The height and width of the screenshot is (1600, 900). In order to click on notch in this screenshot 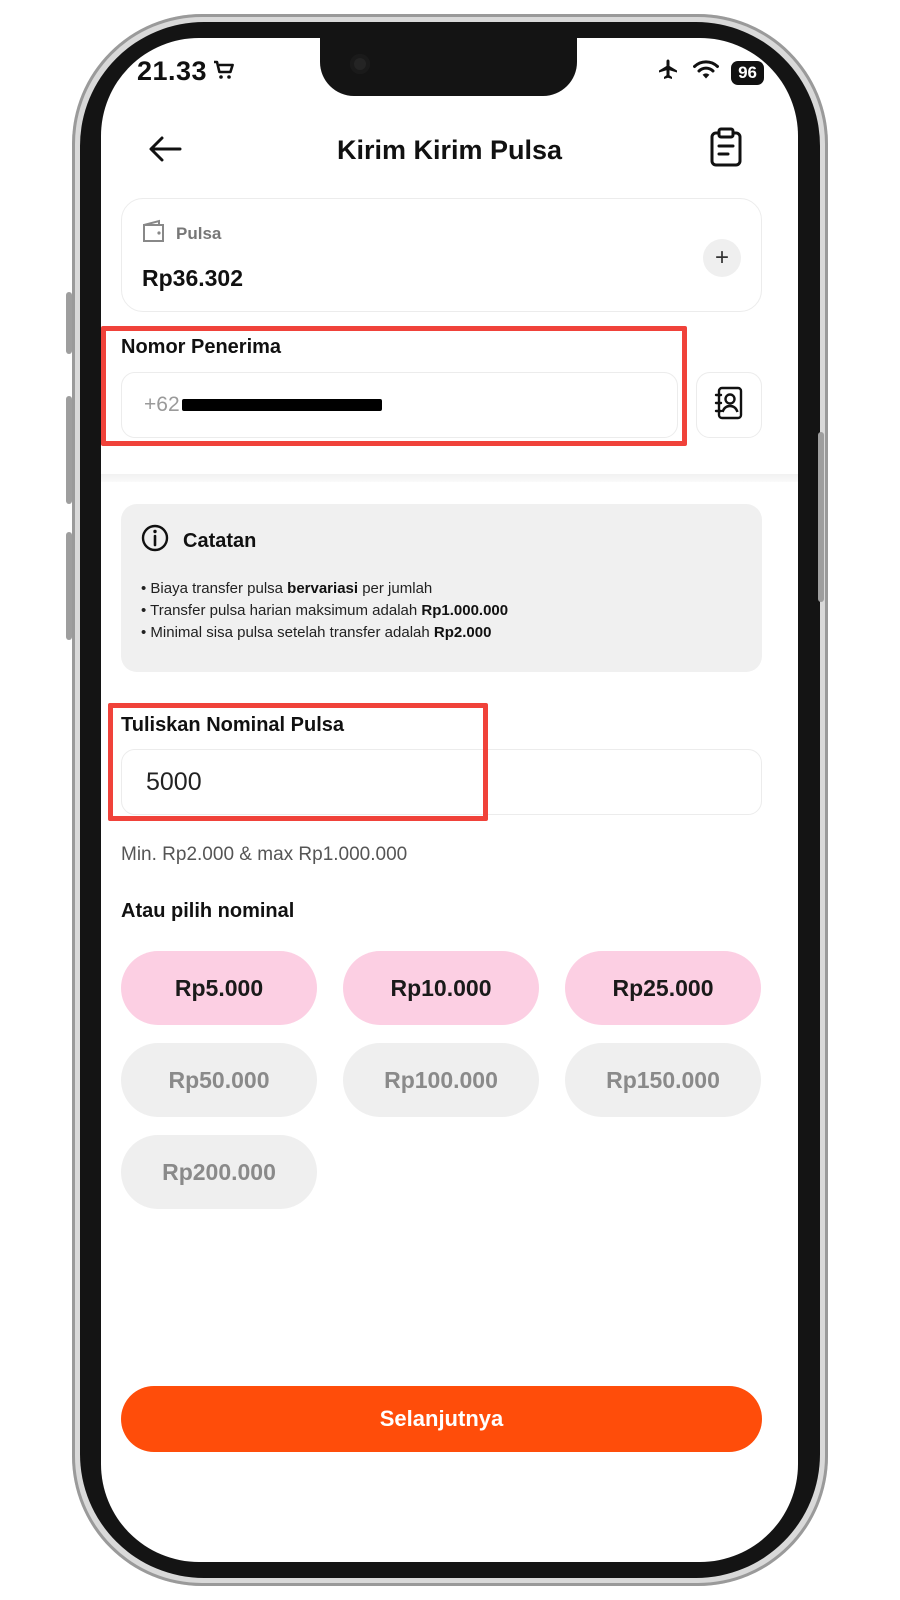, I will do `click(448, 67)`.